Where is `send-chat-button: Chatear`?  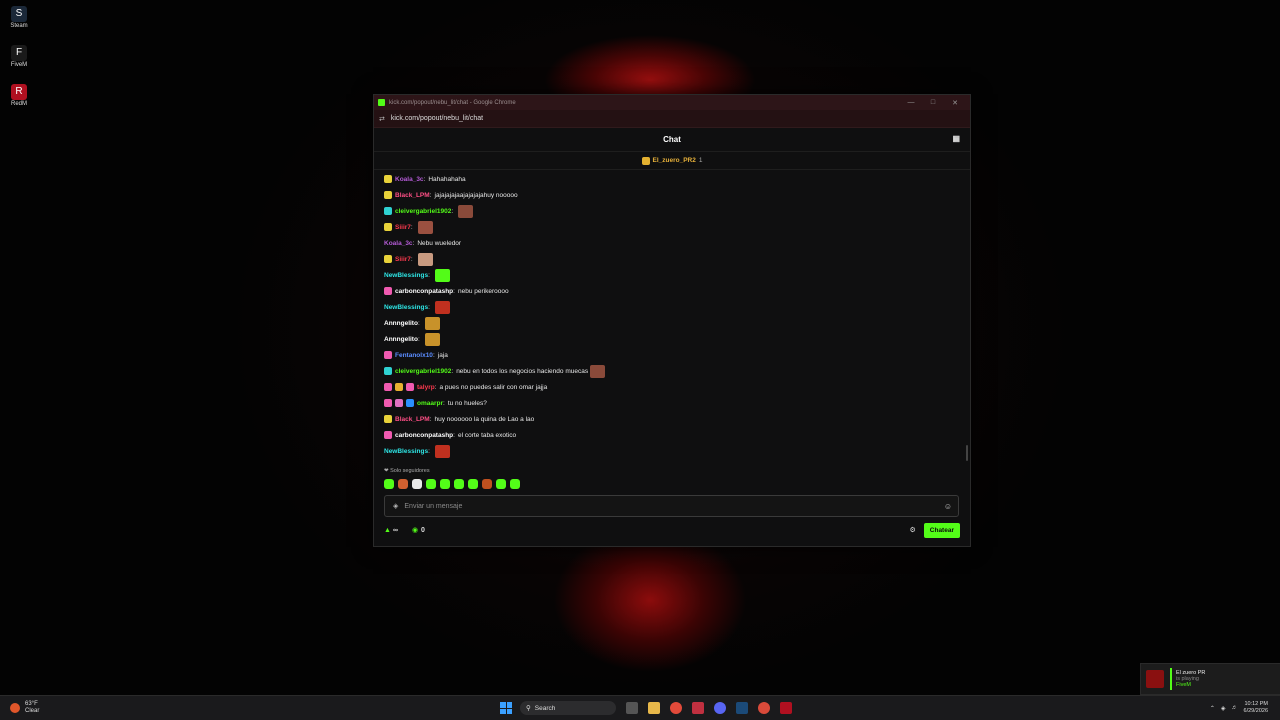 send-chat-button: Chatear is located at coordinates (941, 530).